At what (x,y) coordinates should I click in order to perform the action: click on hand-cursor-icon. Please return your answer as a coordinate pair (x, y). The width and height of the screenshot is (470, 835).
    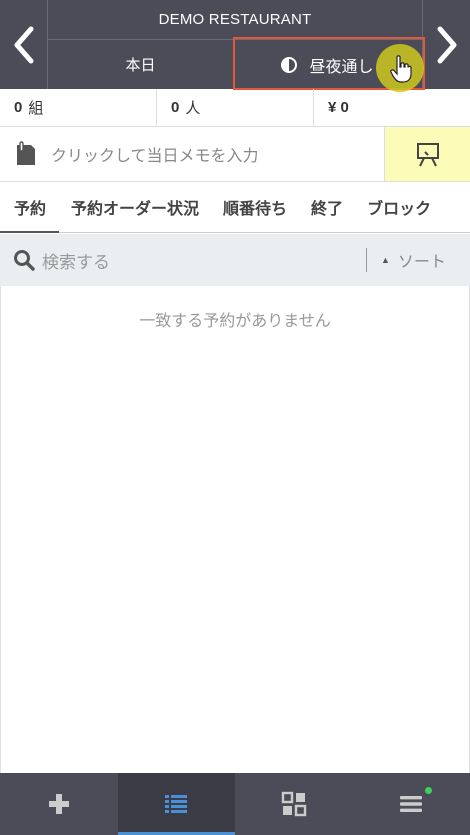
    Looking at the image, I should click on (401, 69).